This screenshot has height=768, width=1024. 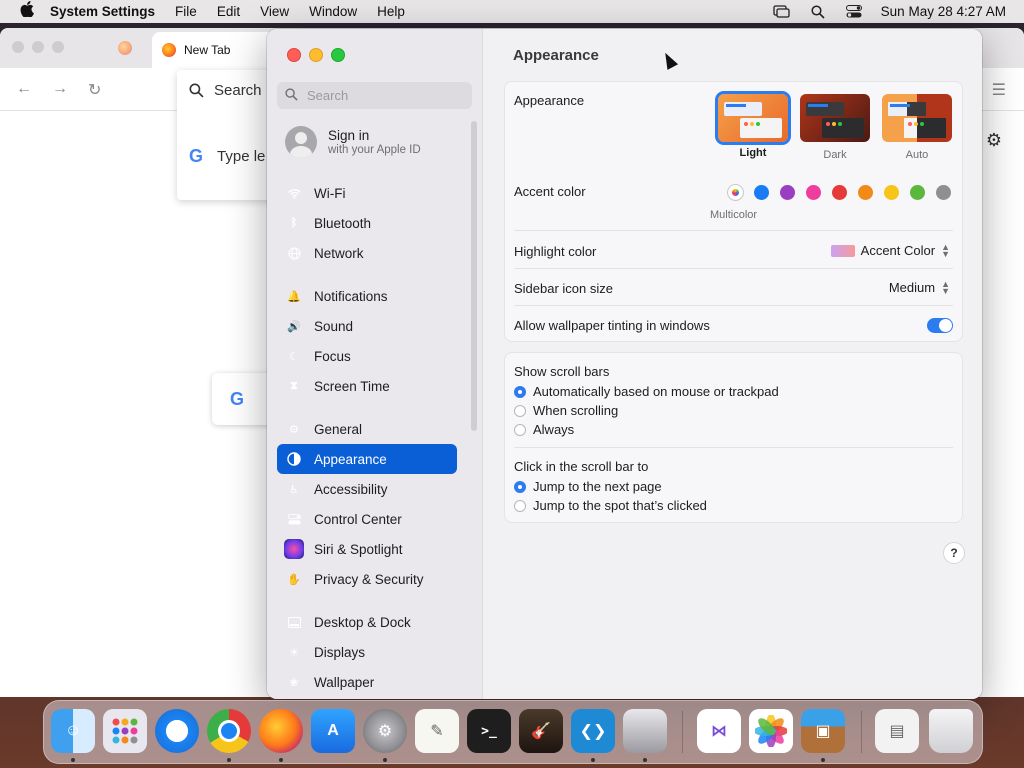 I want to click on sidebar-item-general: ⚙ General, so click(x=367, y=429).